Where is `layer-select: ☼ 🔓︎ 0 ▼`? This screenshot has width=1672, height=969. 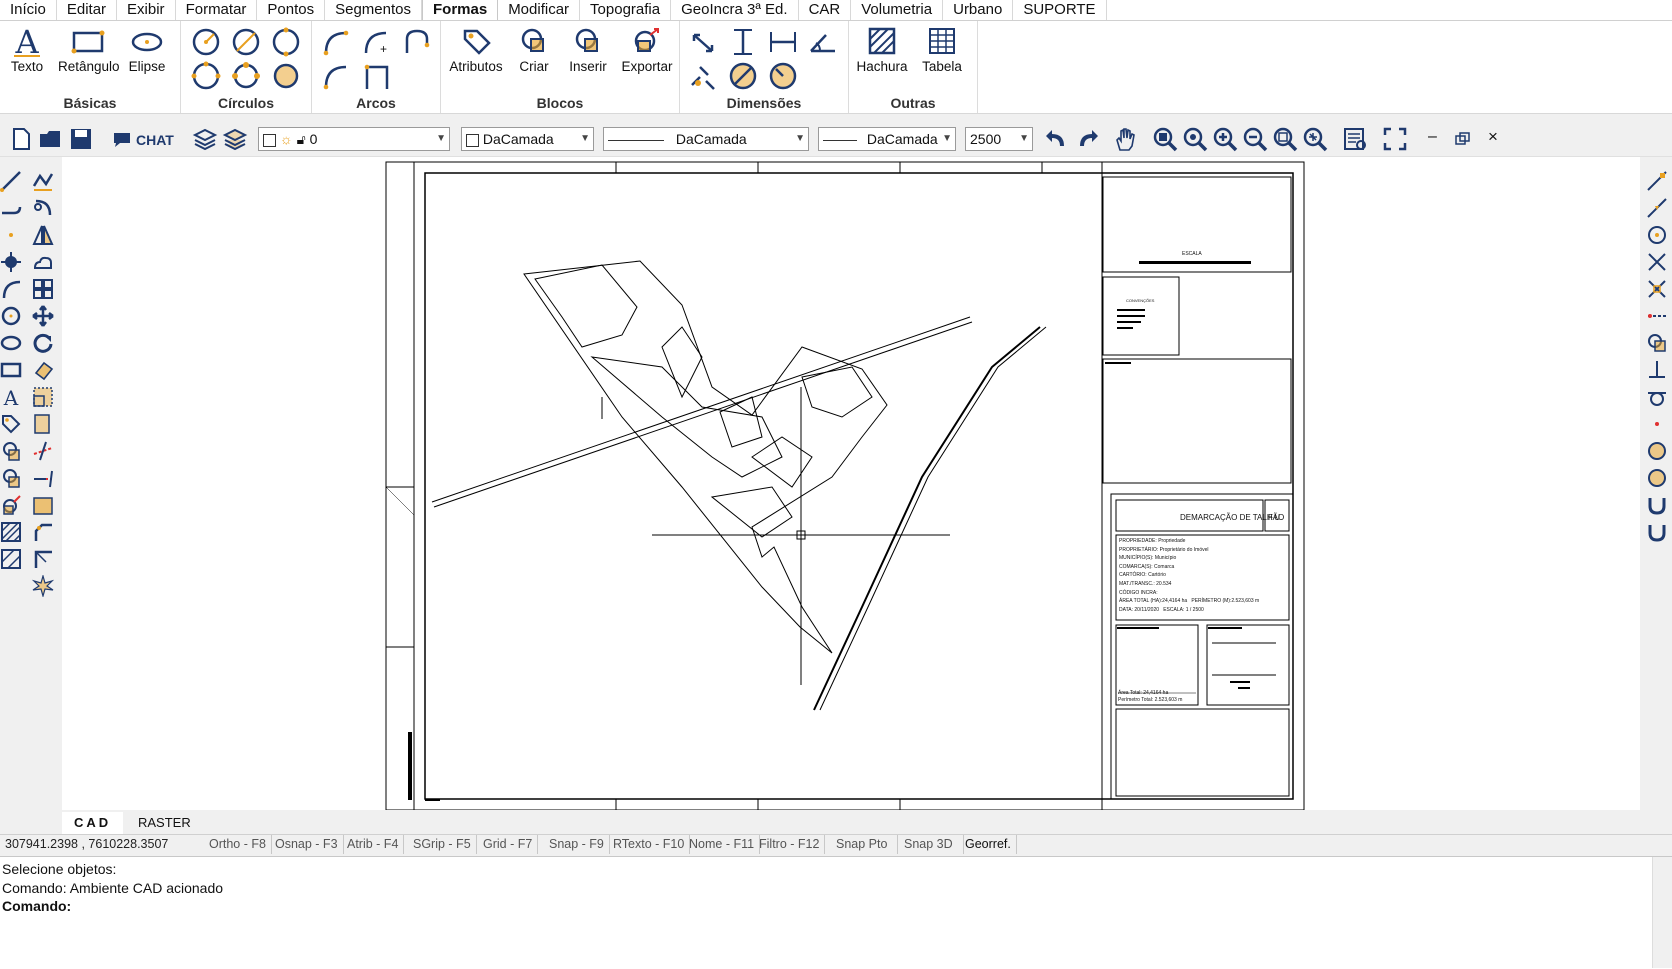 layer-select: ☼ 🔓︎ 0 ▼ is located at coordinates (354, 139).